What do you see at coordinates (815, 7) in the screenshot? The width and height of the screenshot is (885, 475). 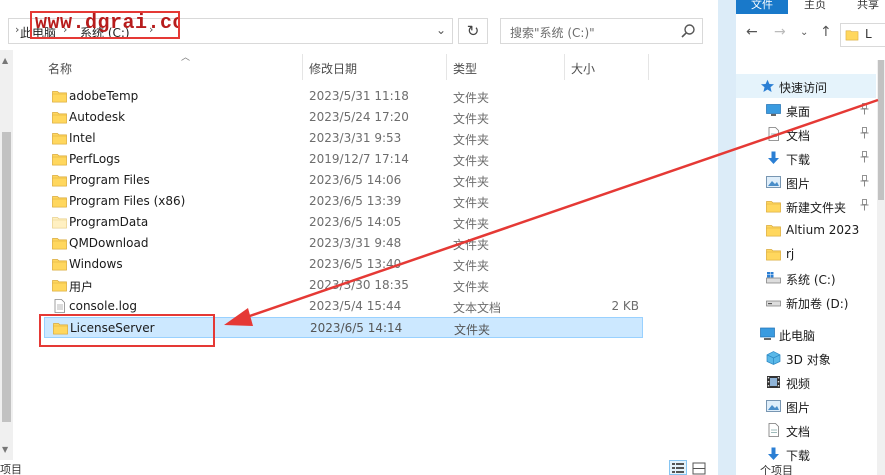 I see `tab-home: 主页` at bounding box center [815, 7].